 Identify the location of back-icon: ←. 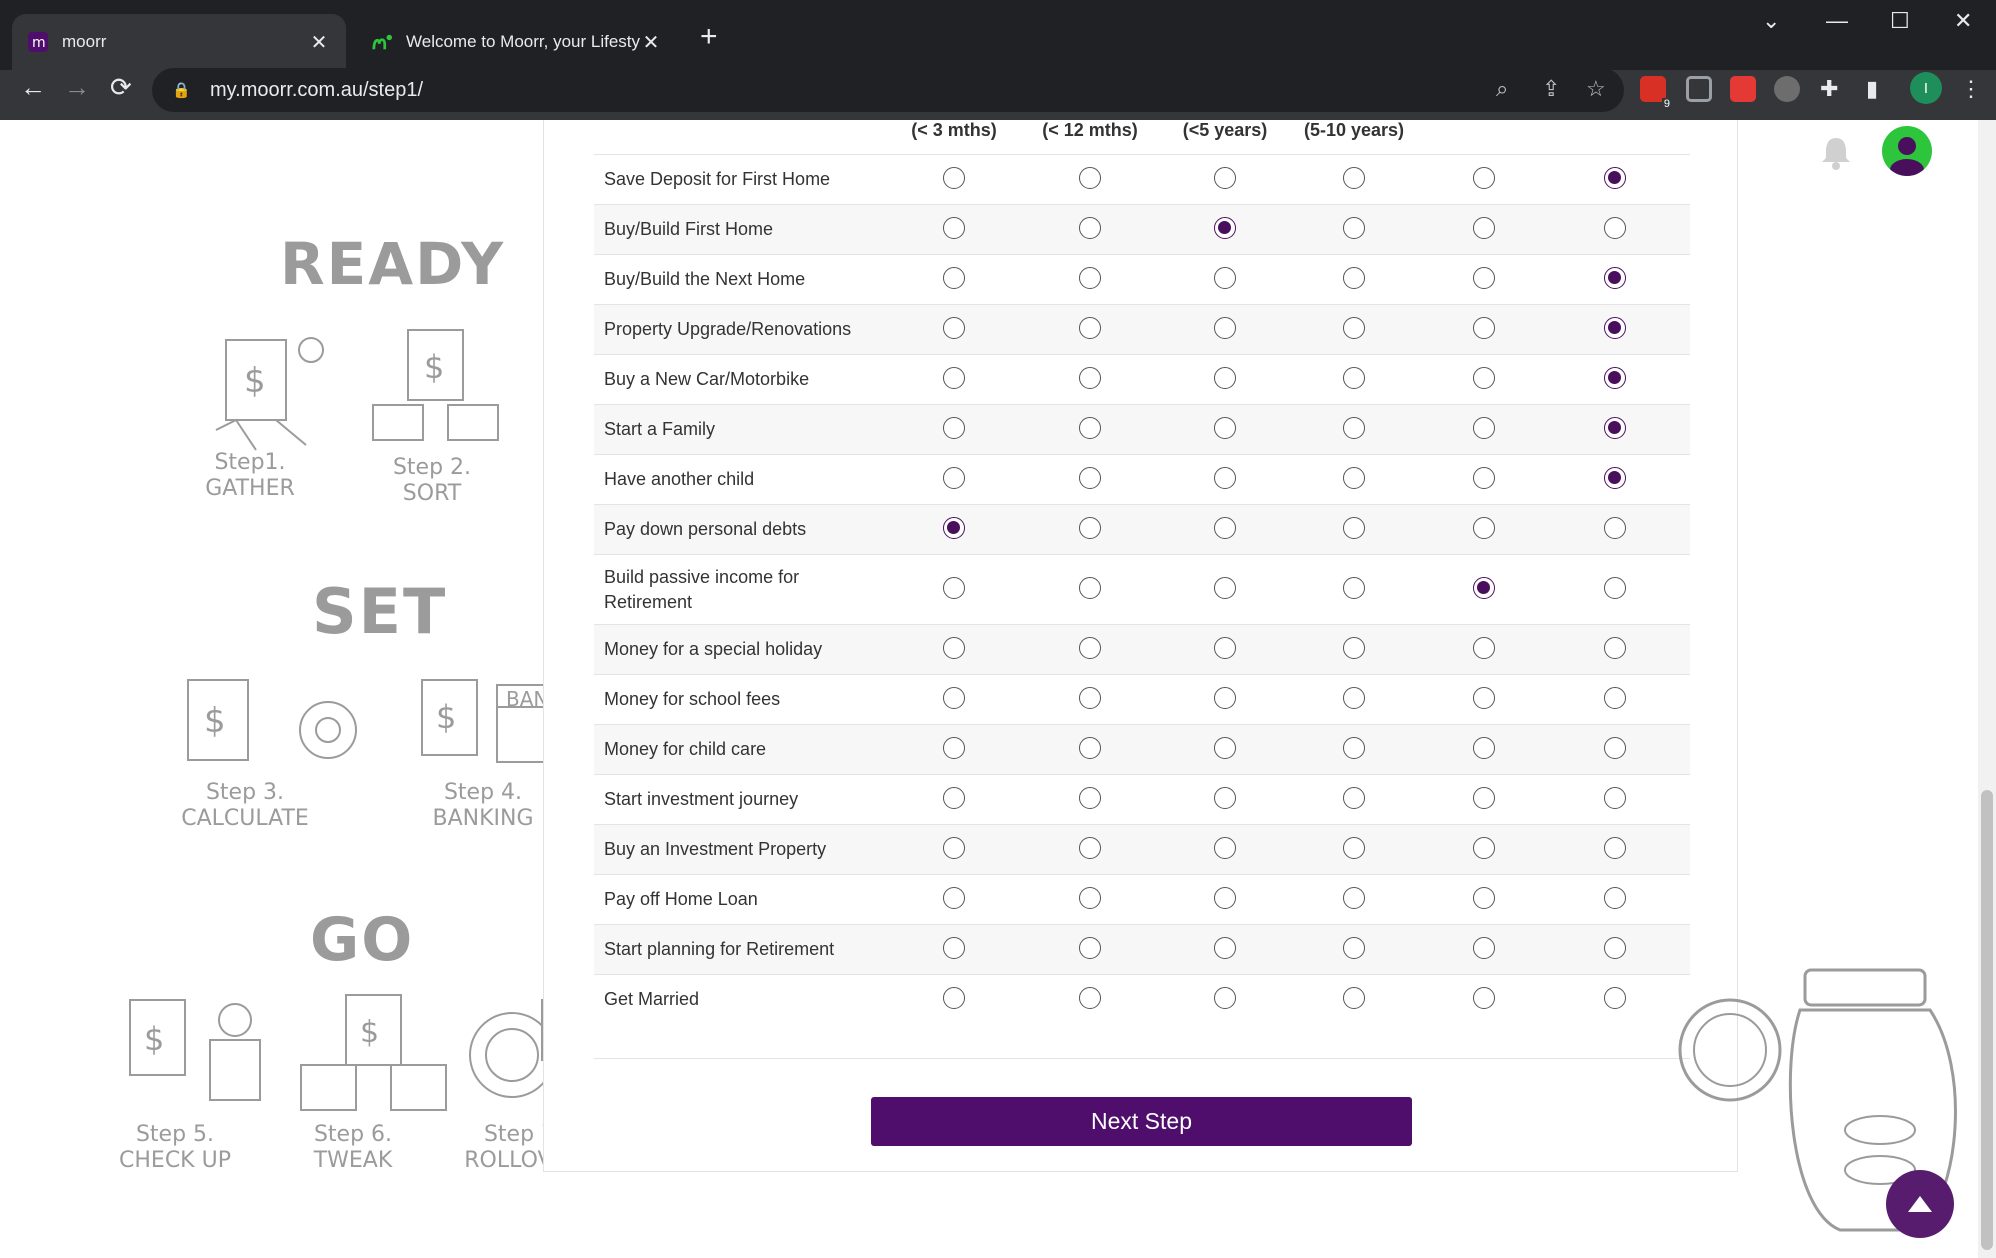
(33, 87).